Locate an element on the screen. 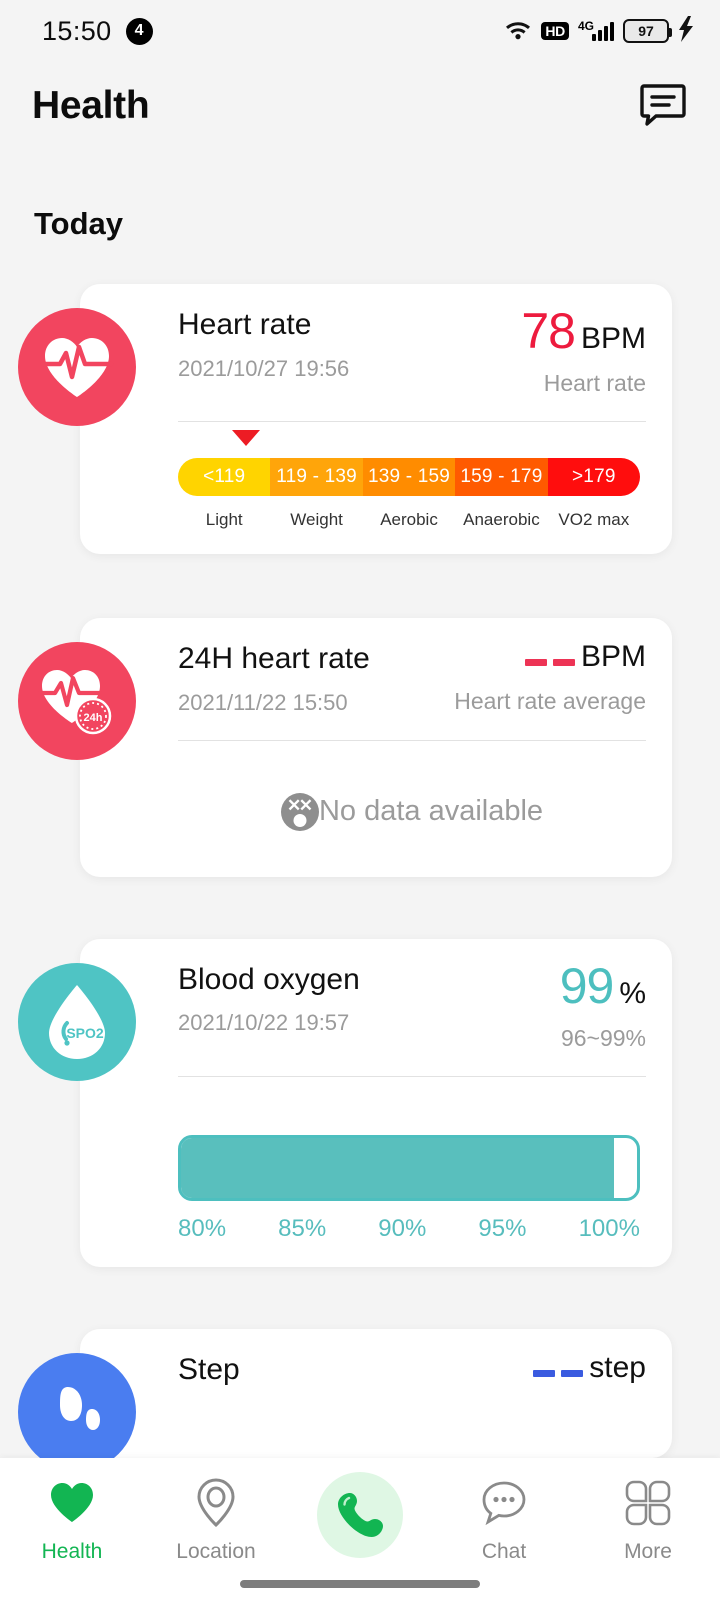 This screenshot has height=1600, width=720. home-indicator is located at coordinates (360, 1584).